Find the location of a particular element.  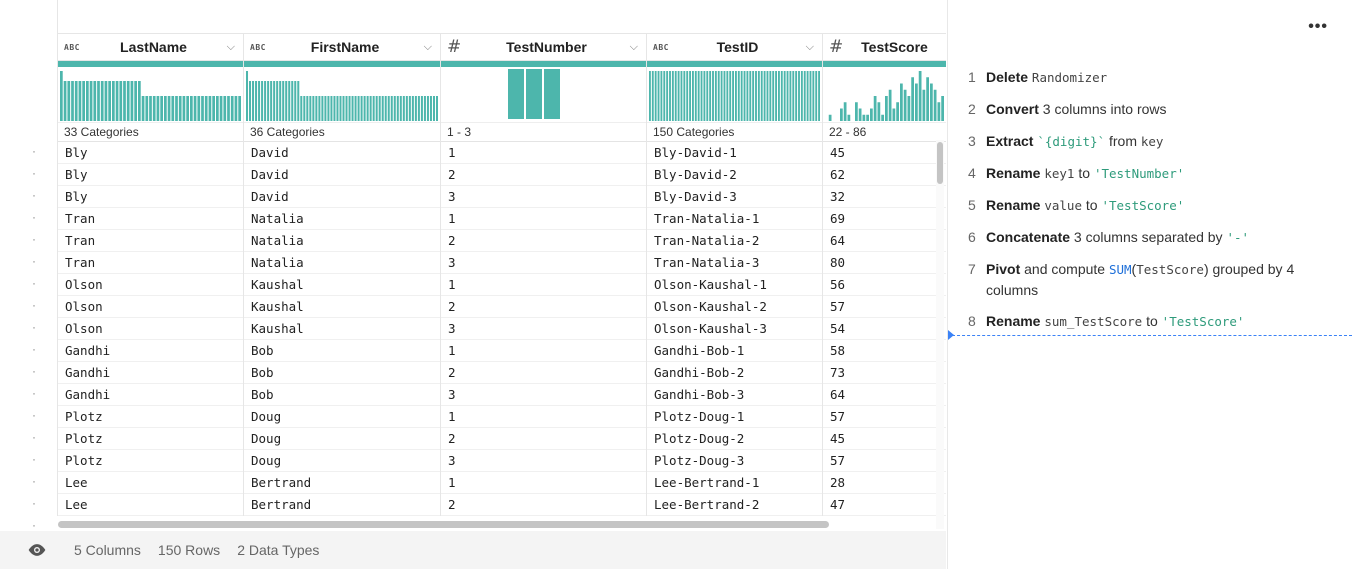

table-cell: 62 is located at coordinates (884, 175).